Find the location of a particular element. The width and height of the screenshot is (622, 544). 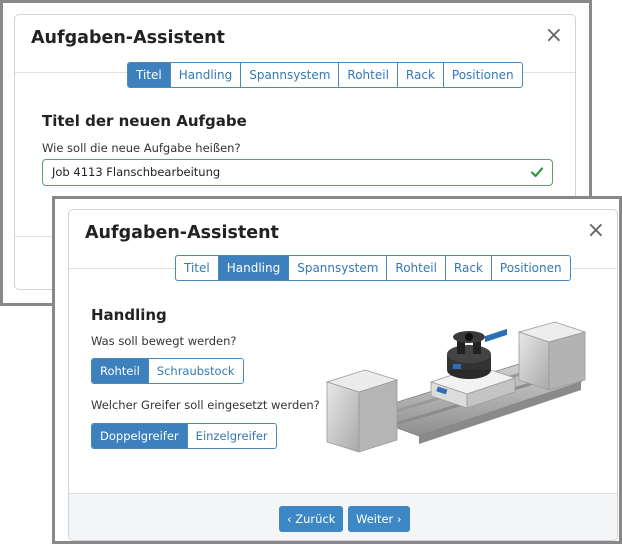

task-title-value: Job 4113 Flanschbearbeitung is located at coordinates (136, 172).